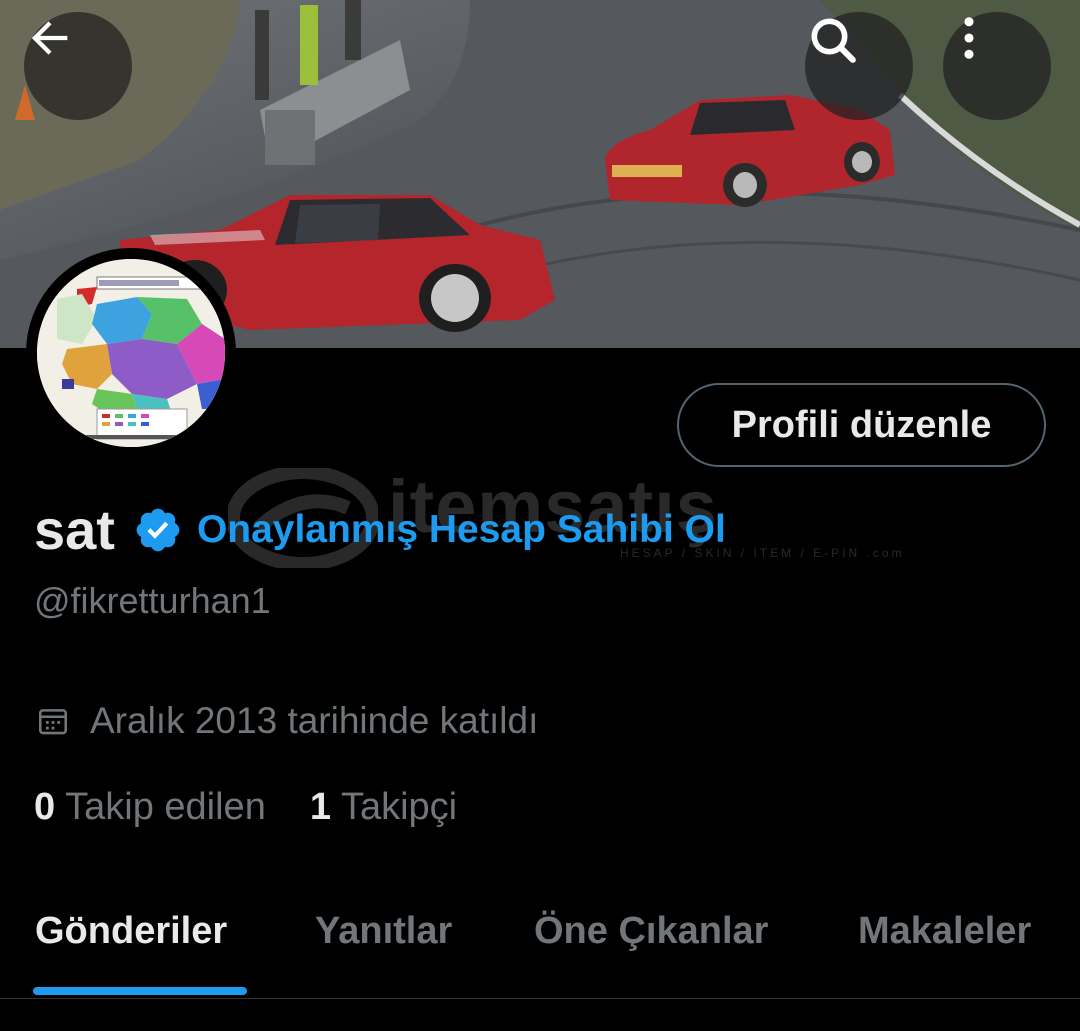  I want to click on name-row: sat Onaylanmış Hesap Sahibi Ol, so click(380, 529).